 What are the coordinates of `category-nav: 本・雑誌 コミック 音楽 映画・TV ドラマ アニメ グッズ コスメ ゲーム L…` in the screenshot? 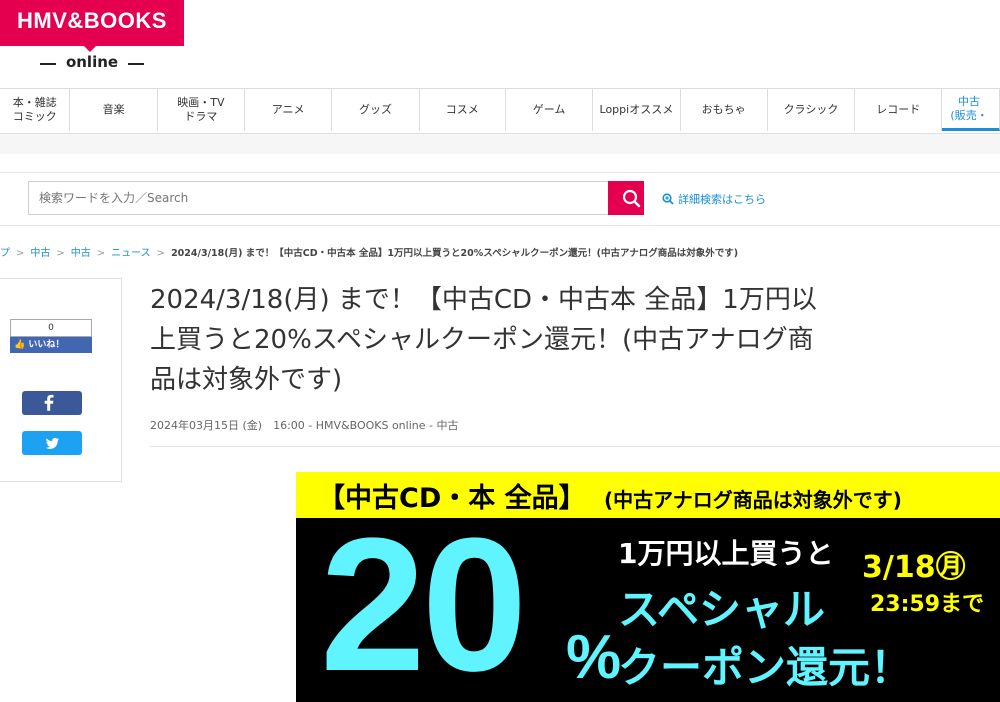 It's located at (500, 111).